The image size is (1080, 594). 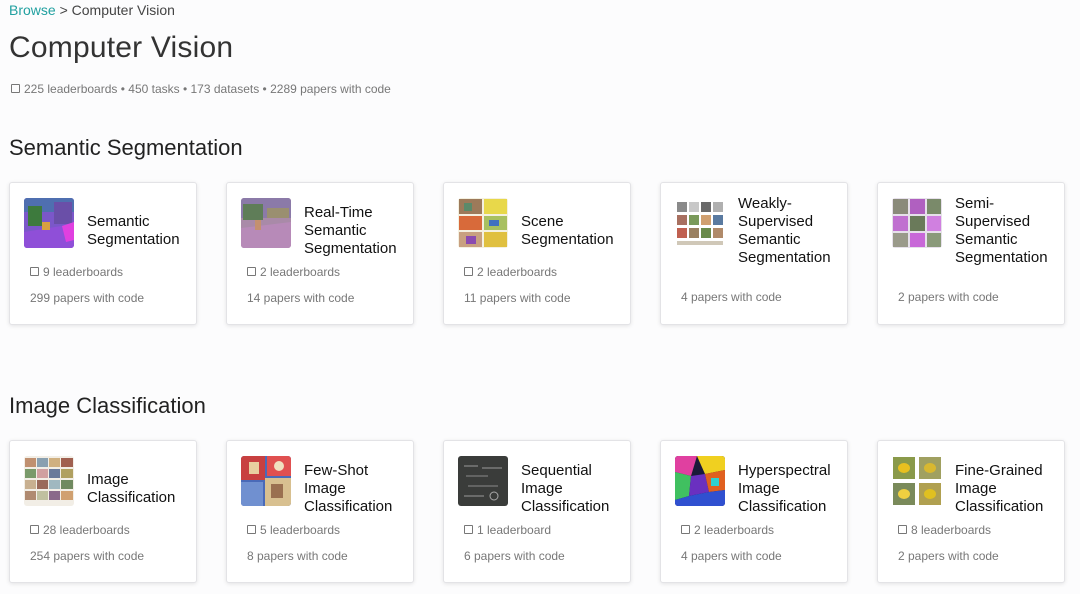 I want to click on card-title: Semi-Supervised Semantic Segmentation, so click(x=1001, y=230).